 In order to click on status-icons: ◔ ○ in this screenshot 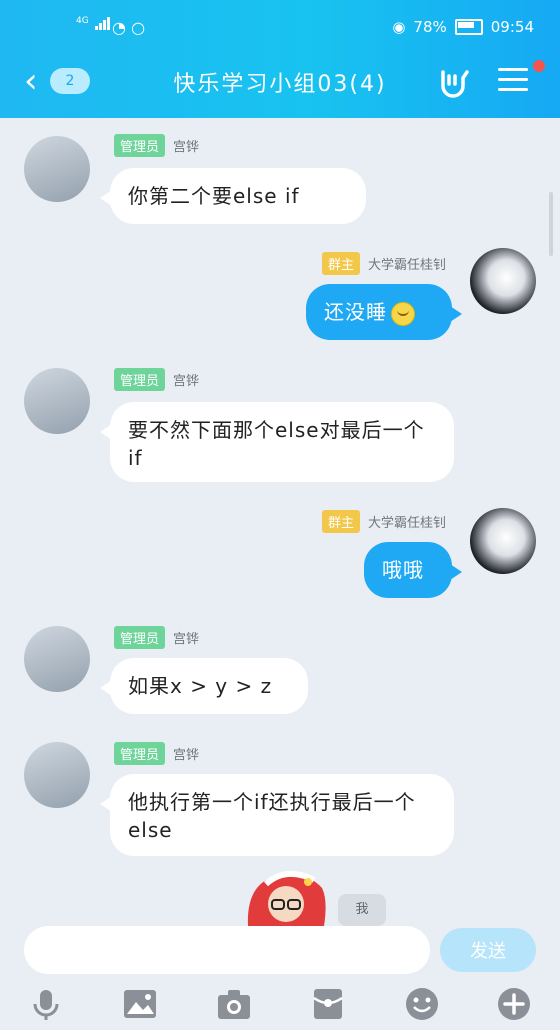, I will do `click(128, 27)`.